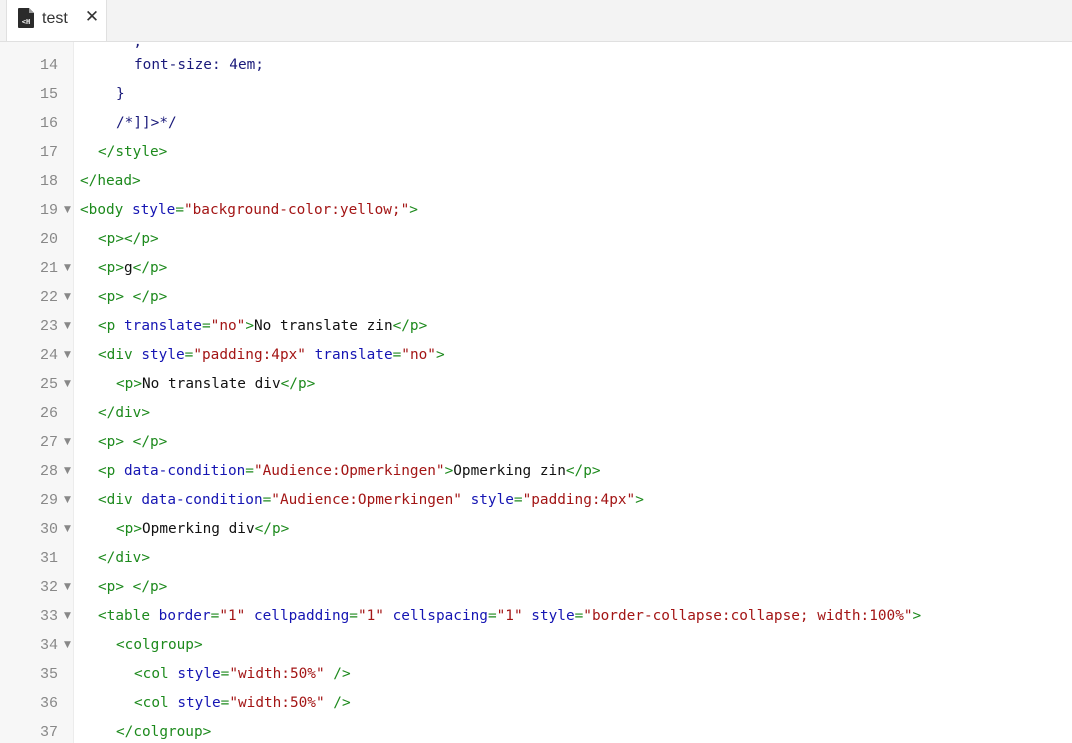  I want to click on code-line: 21 ▼ <p>g</p>, so click(536, 268).